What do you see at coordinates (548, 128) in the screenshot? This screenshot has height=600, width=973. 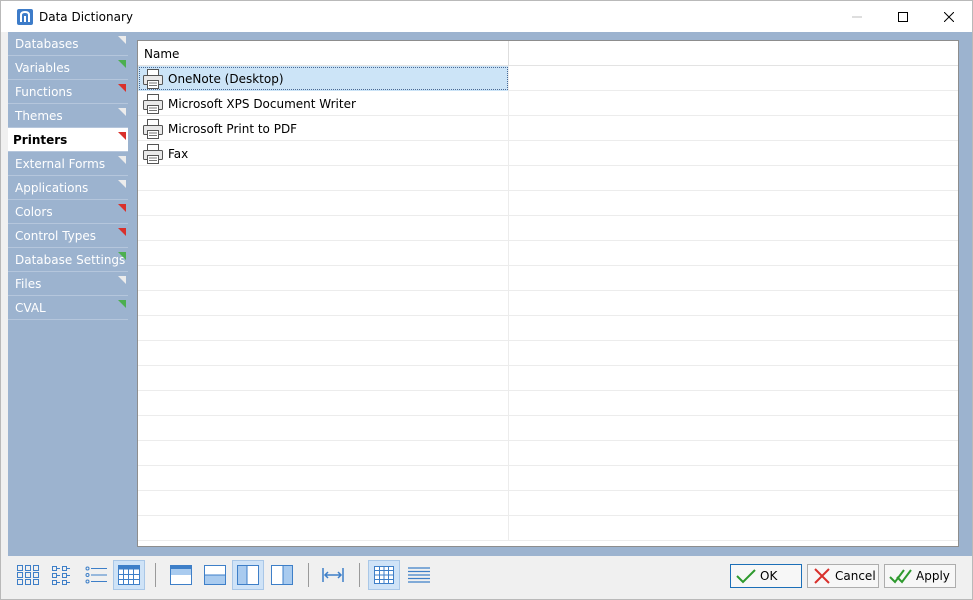 I see `table-row: Microsoft Print to PDF` at bounding box center [548, 128].